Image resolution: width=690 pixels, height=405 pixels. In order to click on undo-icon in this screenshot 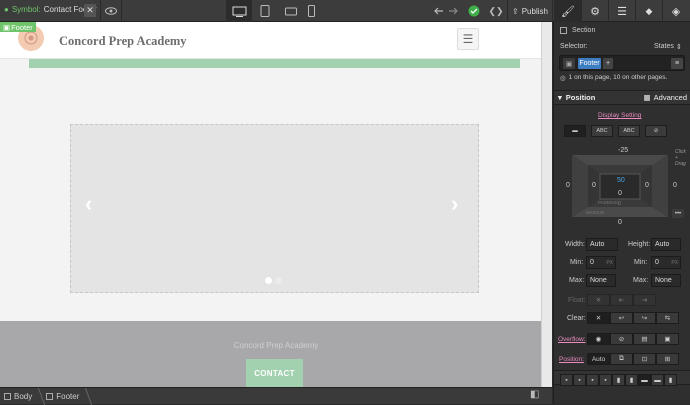, I will do `click(439, 11)`.